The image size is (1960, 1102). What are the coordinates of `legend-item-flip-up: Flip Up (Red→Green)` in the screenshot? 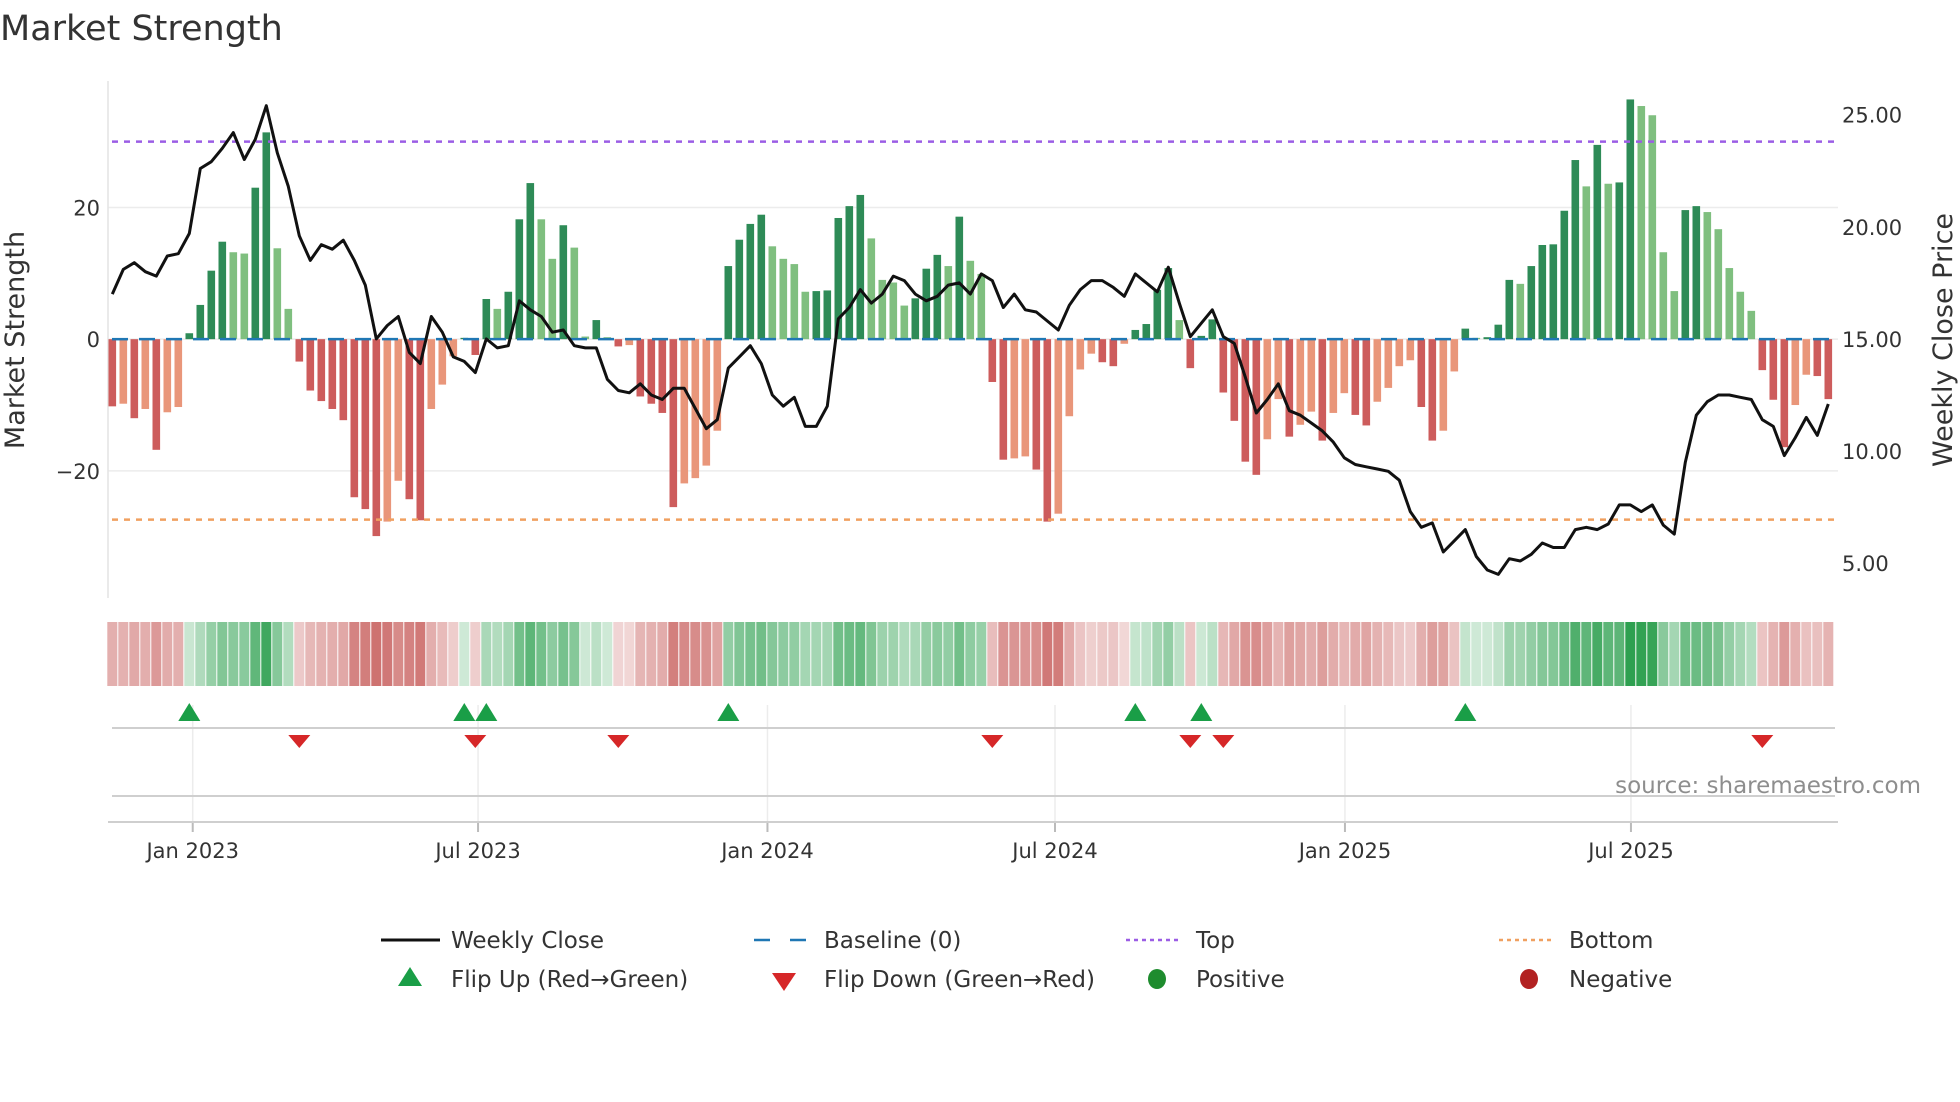 It's located at (543, 980).